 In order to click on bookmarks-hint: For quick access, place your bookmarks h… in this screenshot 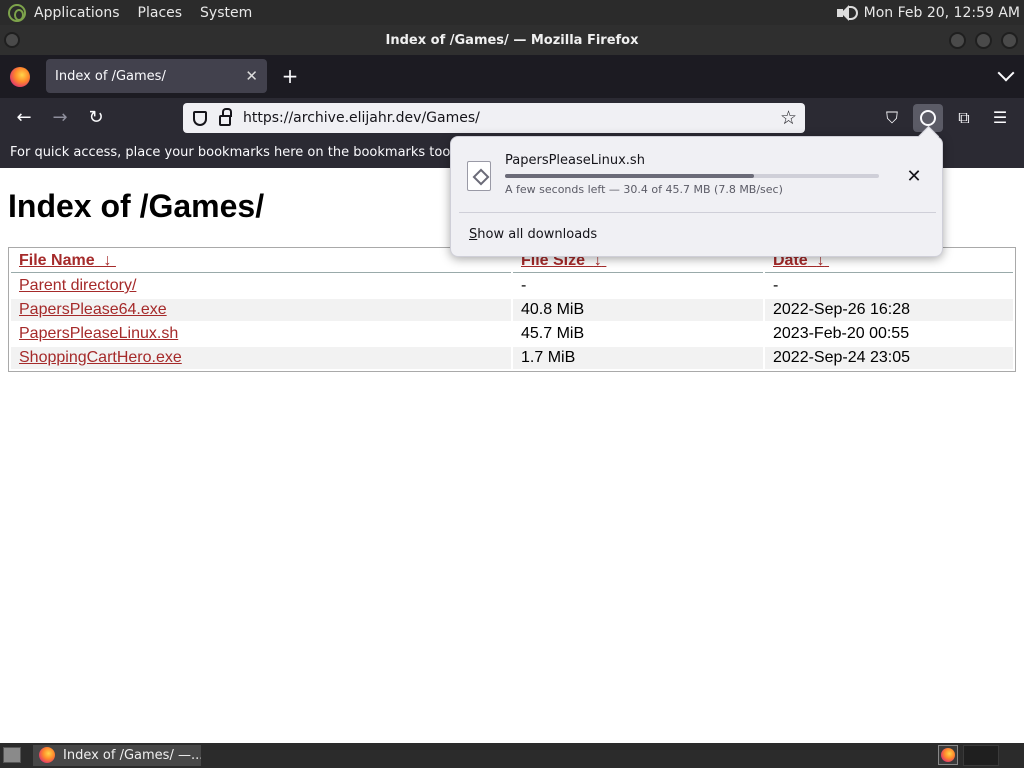, I will do `click(244, 152)`.